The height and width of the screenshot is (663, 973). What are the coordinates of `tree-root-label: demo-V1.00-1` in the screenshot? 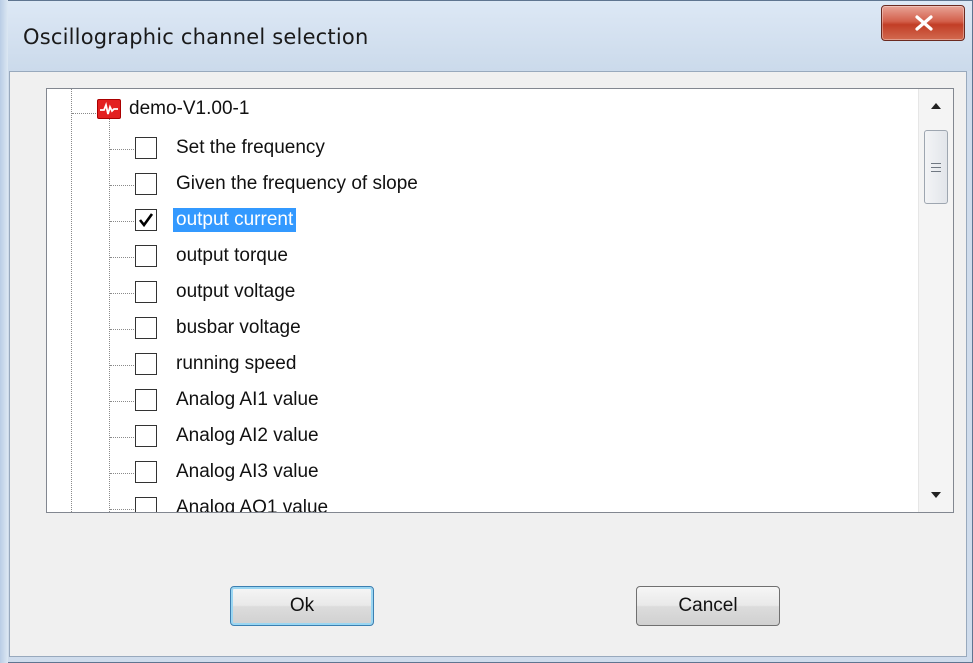 It's located at (189, 108).